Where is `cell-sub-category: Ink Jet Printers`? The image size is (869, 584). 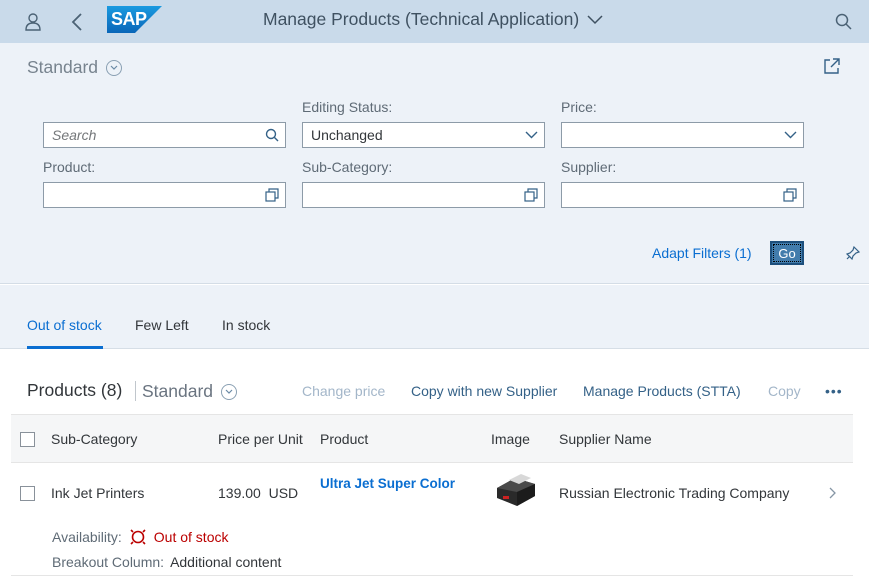
cell-sub-category: Ink Jet Printers is located at coordinates (98, 493).